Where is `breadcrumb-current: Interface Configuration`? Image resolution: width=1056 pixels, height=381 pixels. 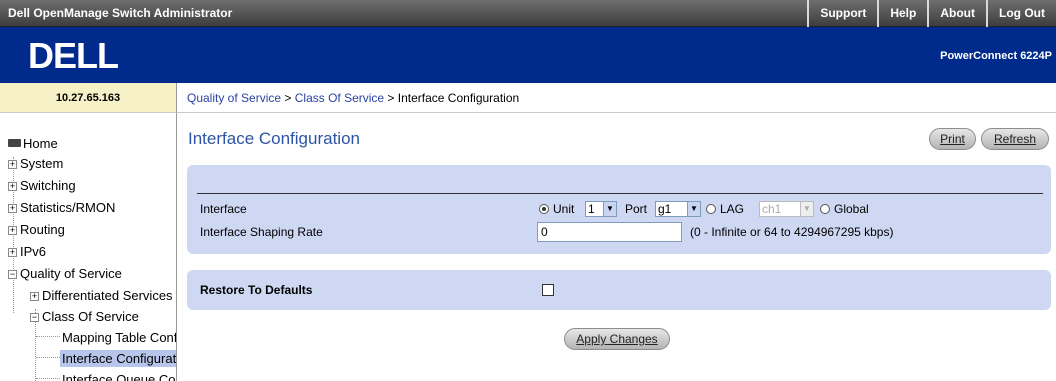 breadcrumb-current: Interface Configuration is located at coordinates (458, 98).